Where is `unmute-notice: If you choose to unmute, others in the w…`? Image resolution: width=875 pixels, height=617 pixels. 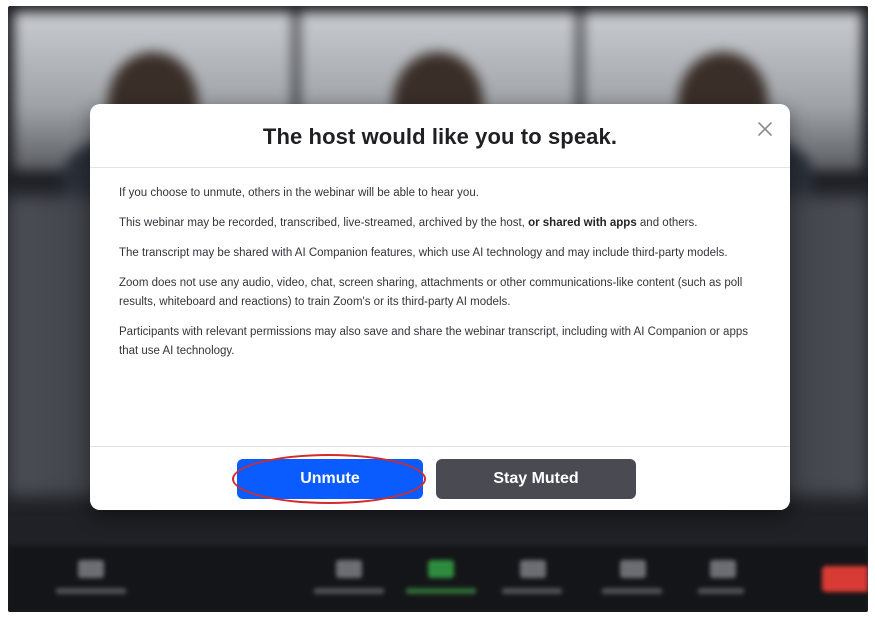
unmute-notice: If you choose to unmute, others in the w… is located at coordinates (299, 193).